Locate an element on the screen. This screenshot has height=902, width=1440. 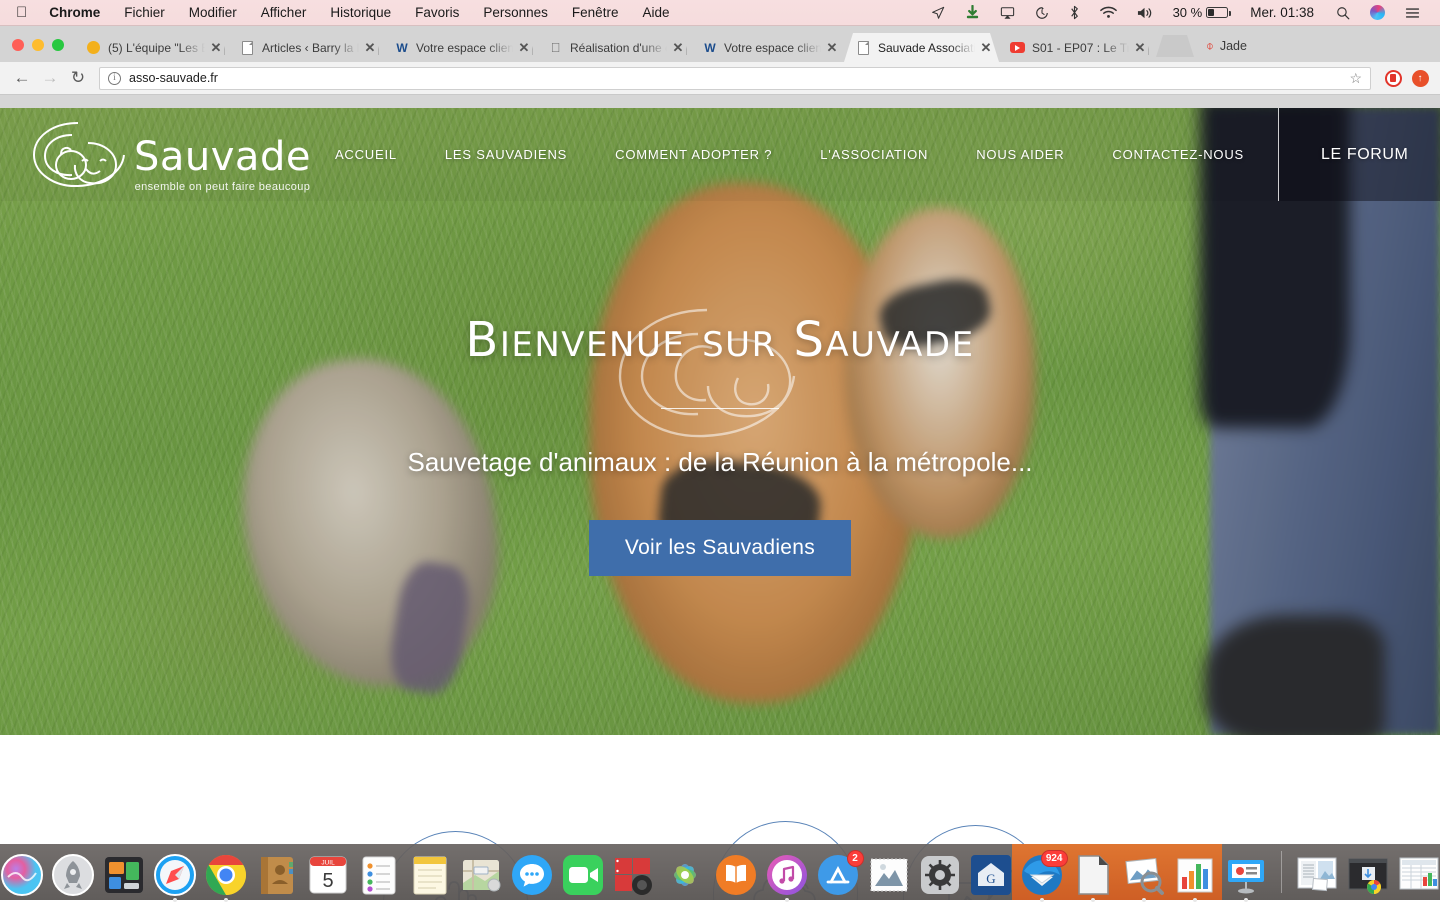
dock-item-contacts is located at coordinates (277, 875).